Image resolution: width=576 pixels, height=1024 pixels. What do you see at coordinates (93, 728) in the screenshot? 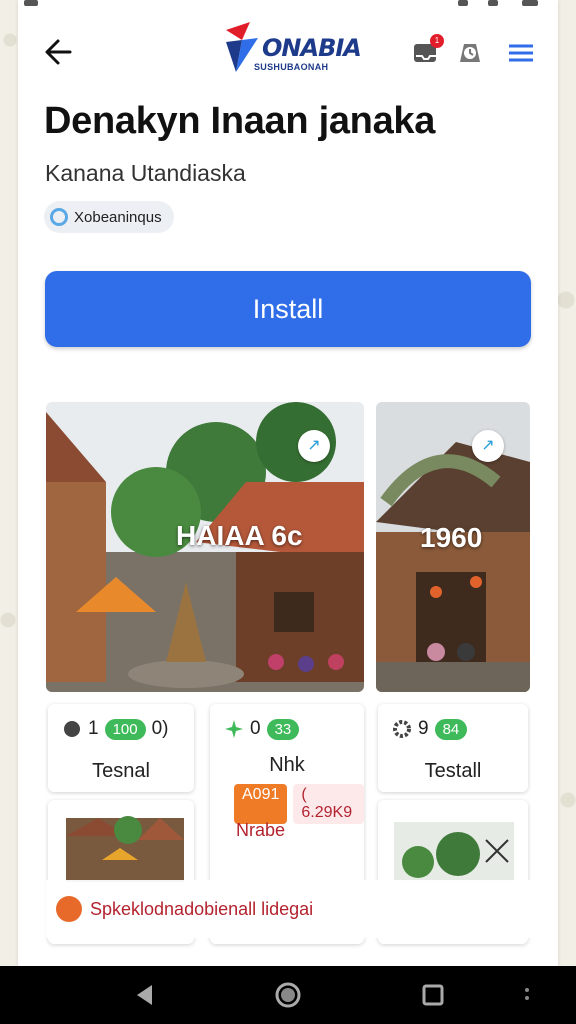
I see `tile-count: 1` at bounding box center [93, 728].